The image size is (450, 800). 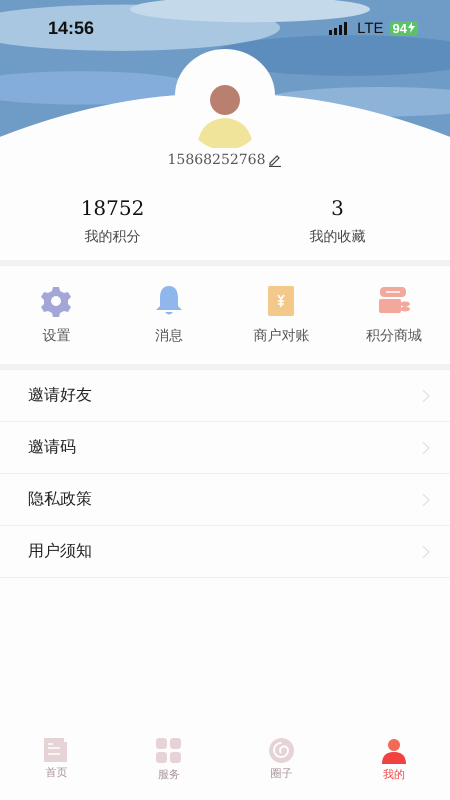 I want to click on stat-label: 我的收藏, so click(x=338, y=237).